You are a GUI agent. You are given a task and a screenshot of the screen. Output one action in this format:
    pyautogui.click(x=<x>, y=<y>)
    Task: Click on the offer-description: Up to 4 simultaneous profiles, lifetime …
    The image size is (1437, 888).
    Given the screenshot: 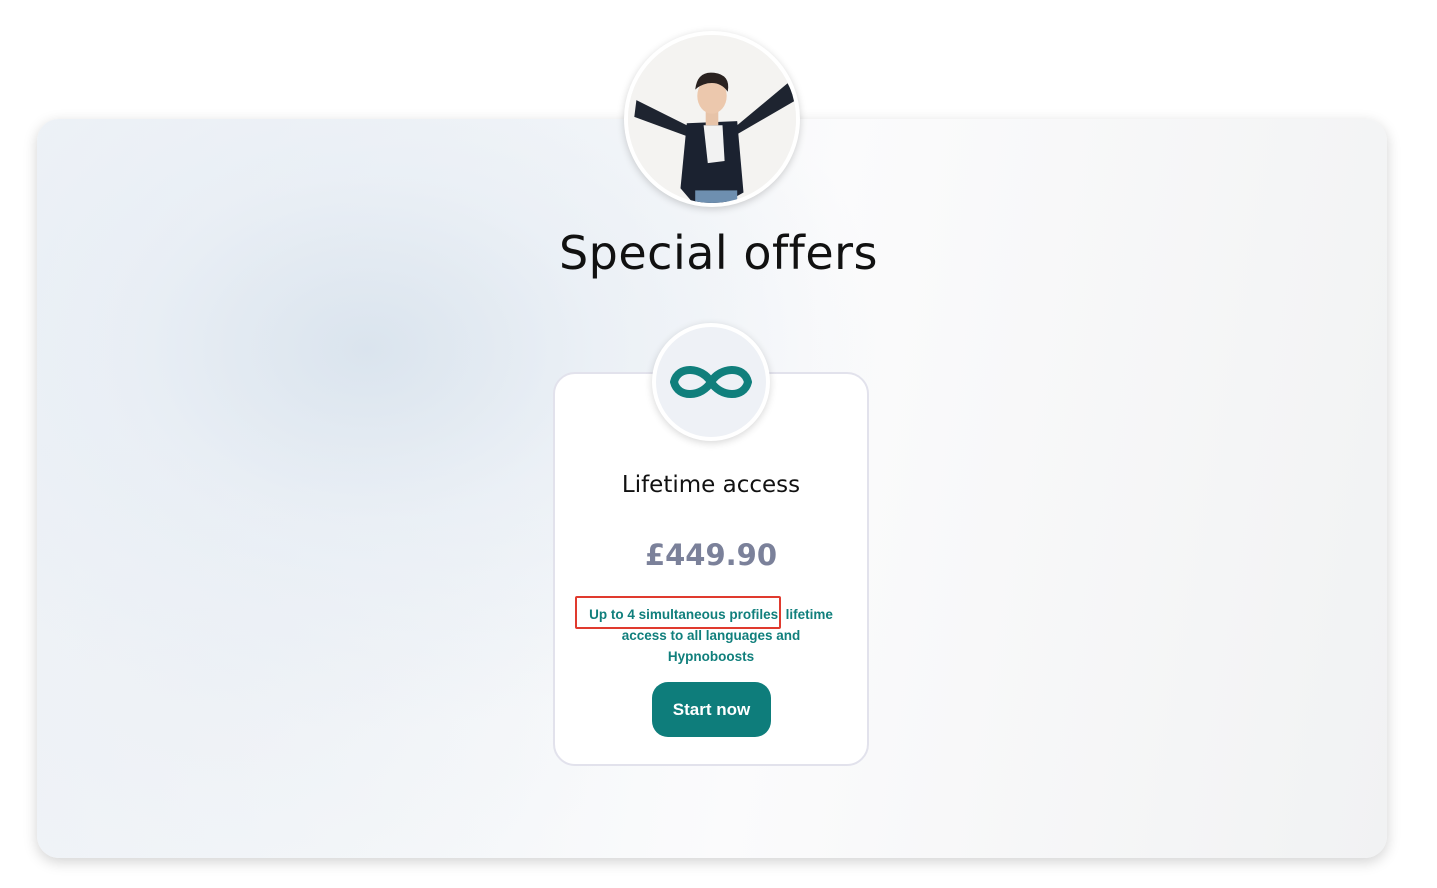 What is the action you would take?
    pyautogui.click(x=711, y=635)
    